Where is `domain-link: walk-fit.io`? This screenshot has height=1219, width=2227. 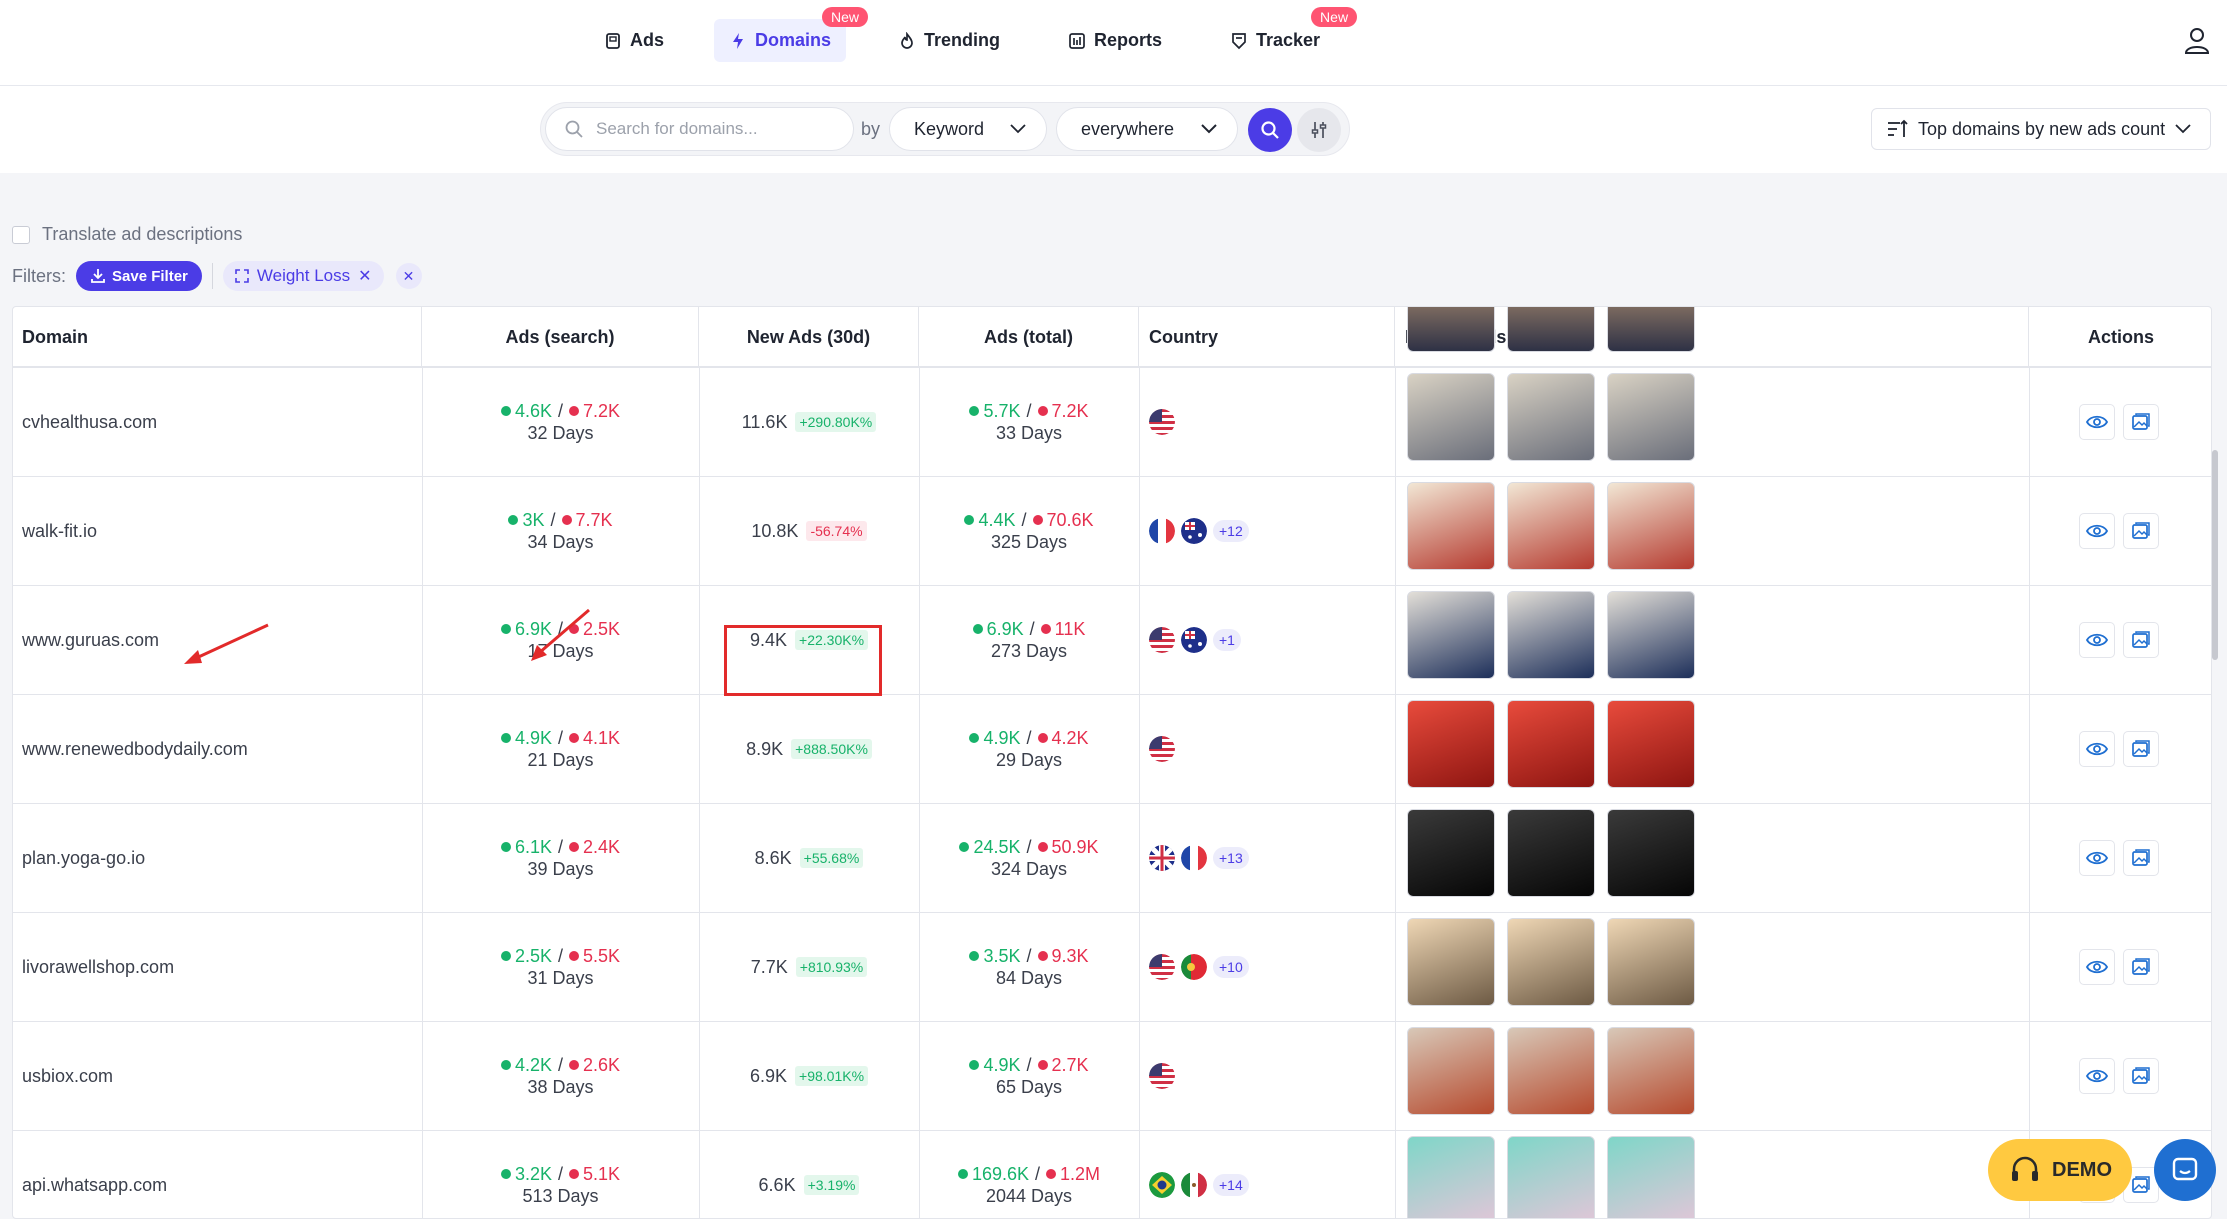 domain-link: walk-fit.io is located at coordinates (59, 531).